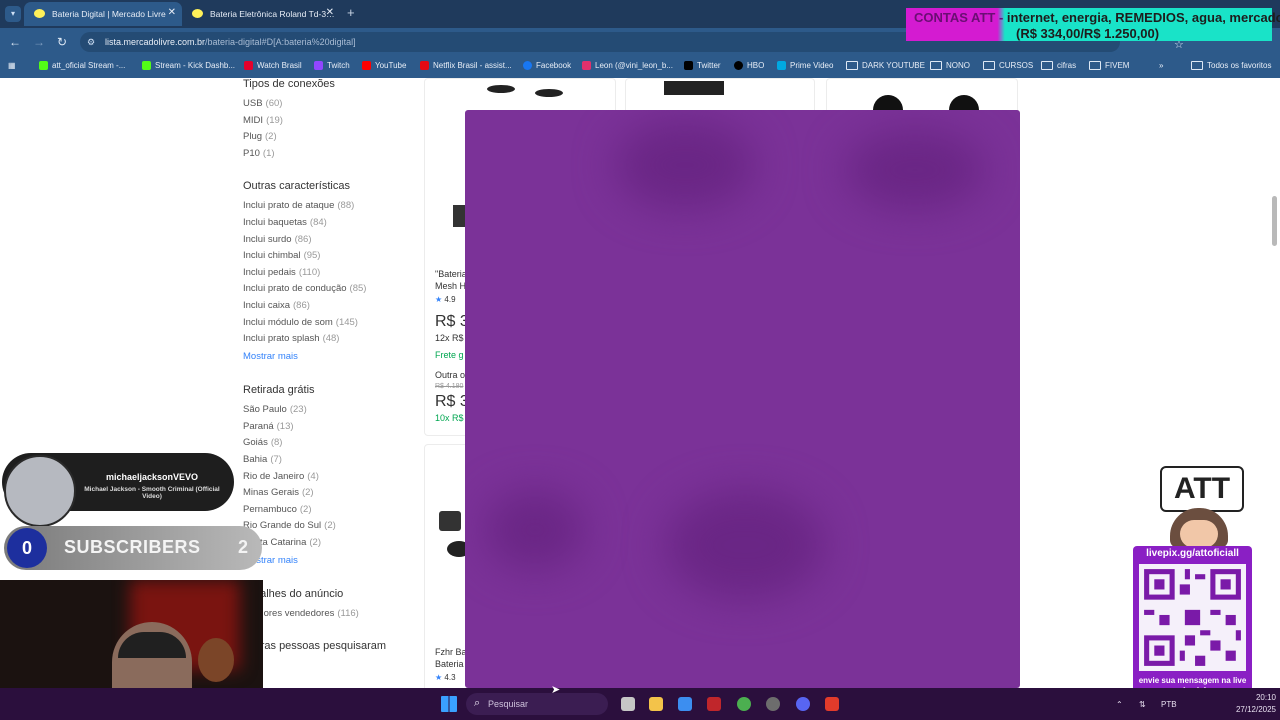  What do you see at coordinates (1199, 534) in the screenshot?
I see `mascot-face` at bounding box center [1199, 534].